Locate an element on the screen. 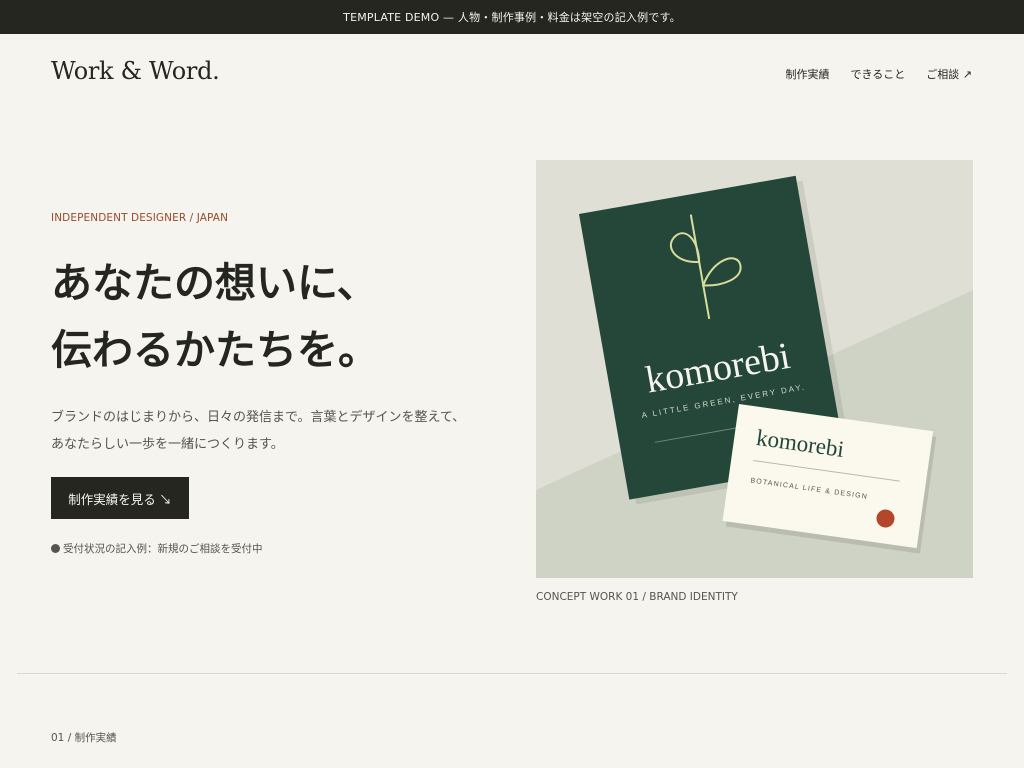 The width and height of the screenshot is (1024, 768). demo-banner: TEMPLATE DEMO — 人物・制作事例・料金は架空の記入例です。 is located at coordinates (512, 17).